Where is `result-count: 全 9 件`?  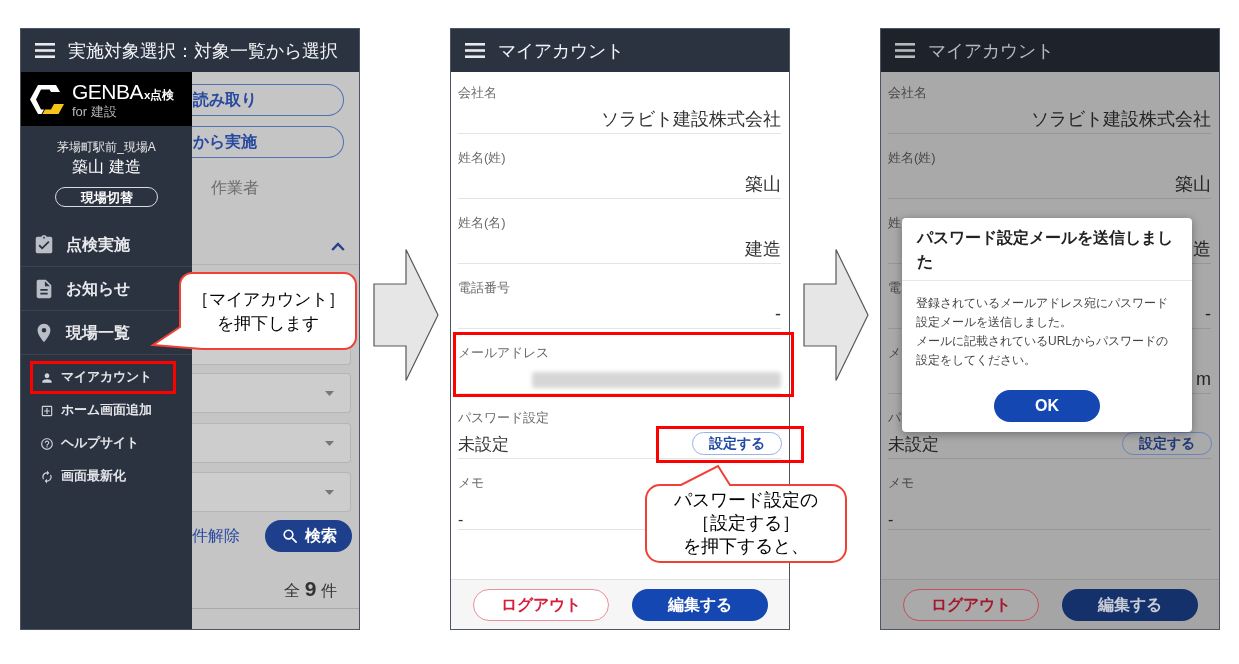
result-count: 全 9 件 is located at coordinates (310, 589).